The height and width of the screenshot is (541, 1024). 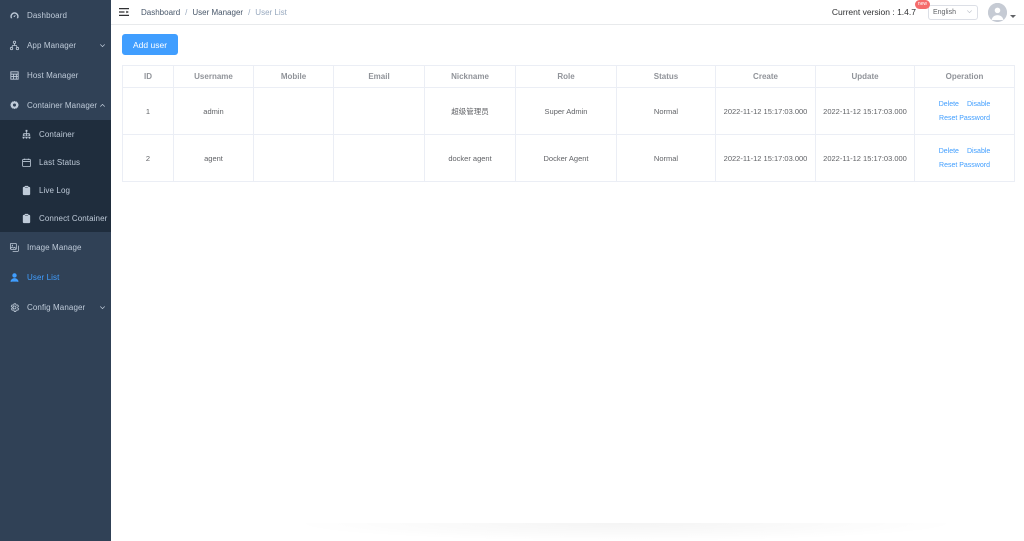 I want to click on sidebar-item-config-manager: Config Manager, so click(x=55, y=307).